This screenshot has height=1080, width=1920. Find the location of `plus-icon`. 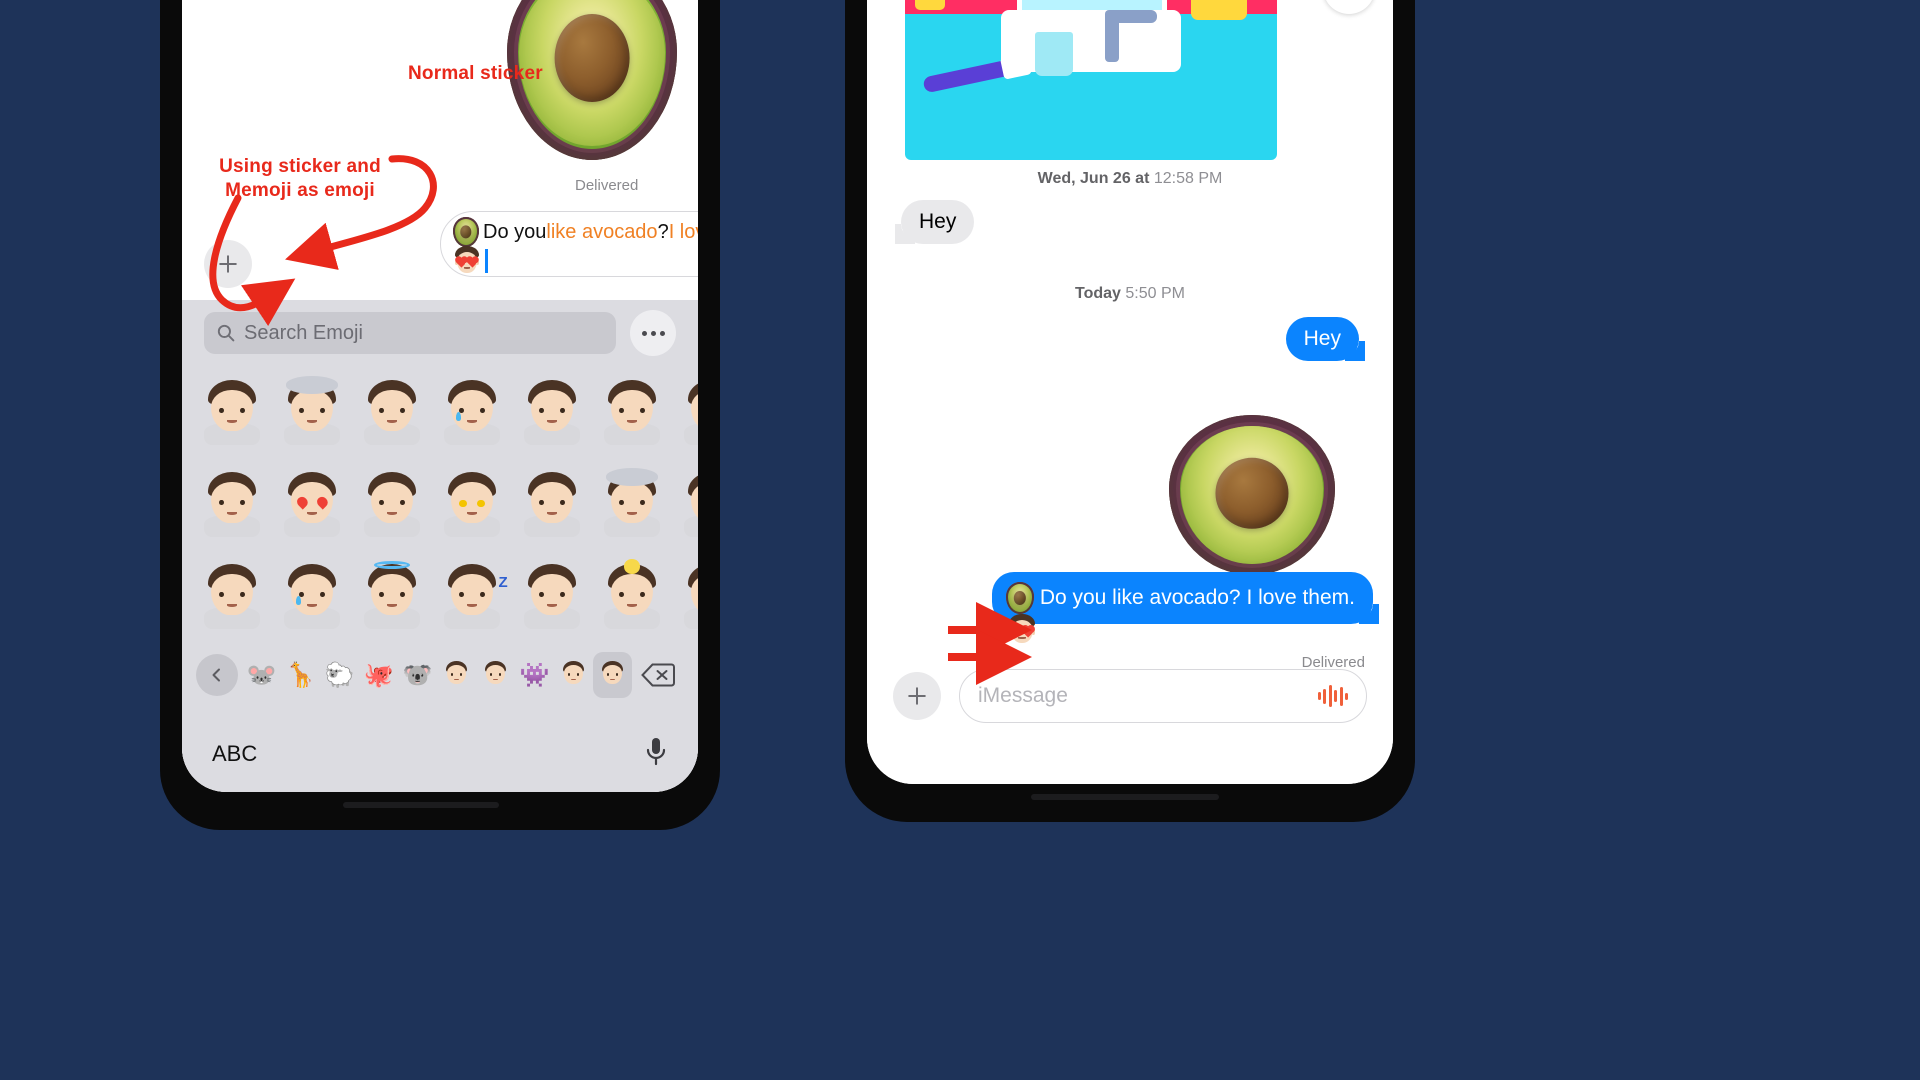

plus-icon is located at coordinates (228, 264).